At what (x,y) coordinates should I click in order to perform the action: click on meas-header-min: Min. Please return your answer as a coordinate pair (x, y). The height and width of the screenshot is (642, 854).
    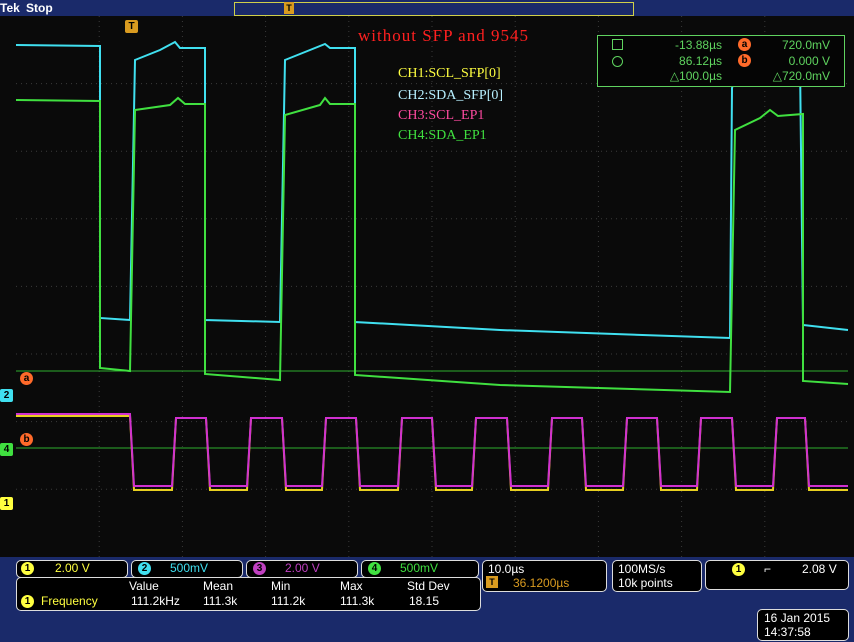
    Looking at the image, I should click on (281, 586).